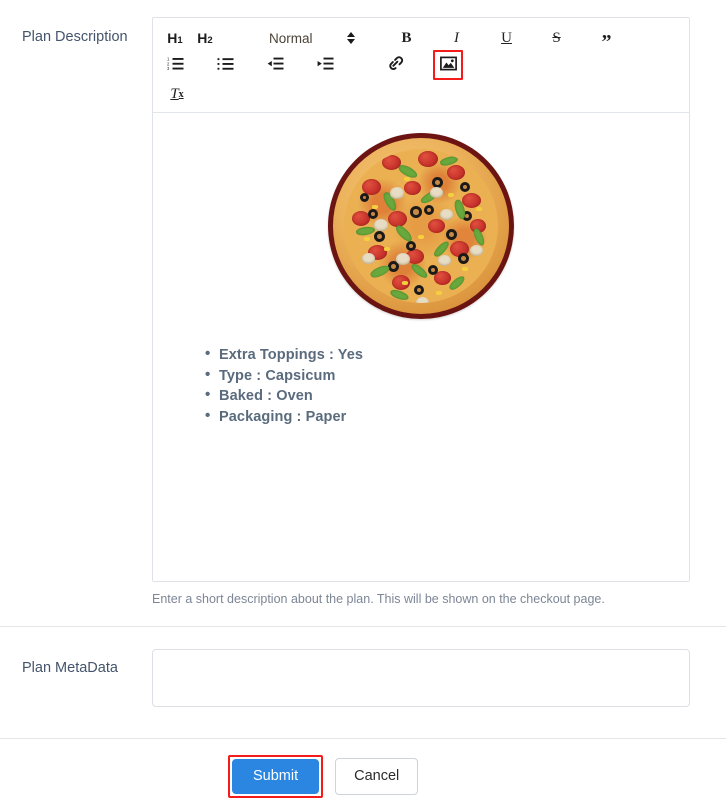 This screenshot has width=726, height=798. What do you see at coordinates (557, 38) in the screenshot?
I see `strikethrough-button: S` at bounding box center [557, 38].